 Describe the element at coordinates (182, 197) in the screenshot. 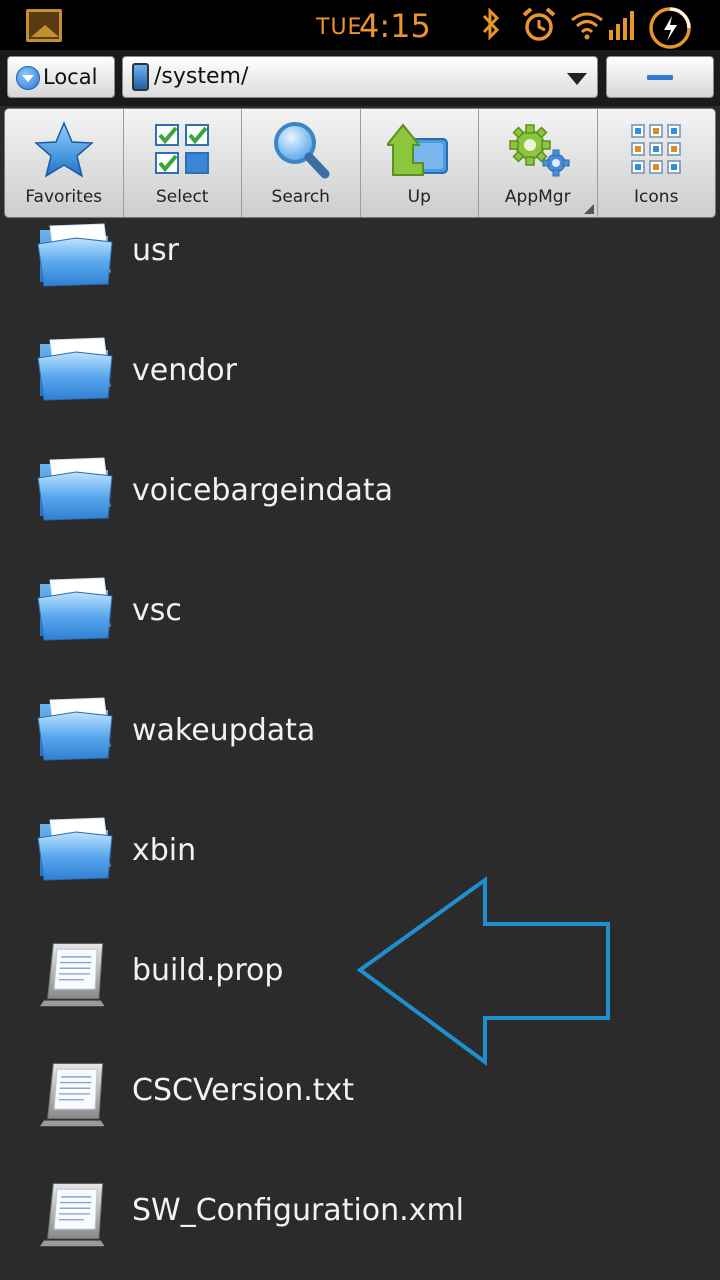

I see `select-label: Select` at that location.